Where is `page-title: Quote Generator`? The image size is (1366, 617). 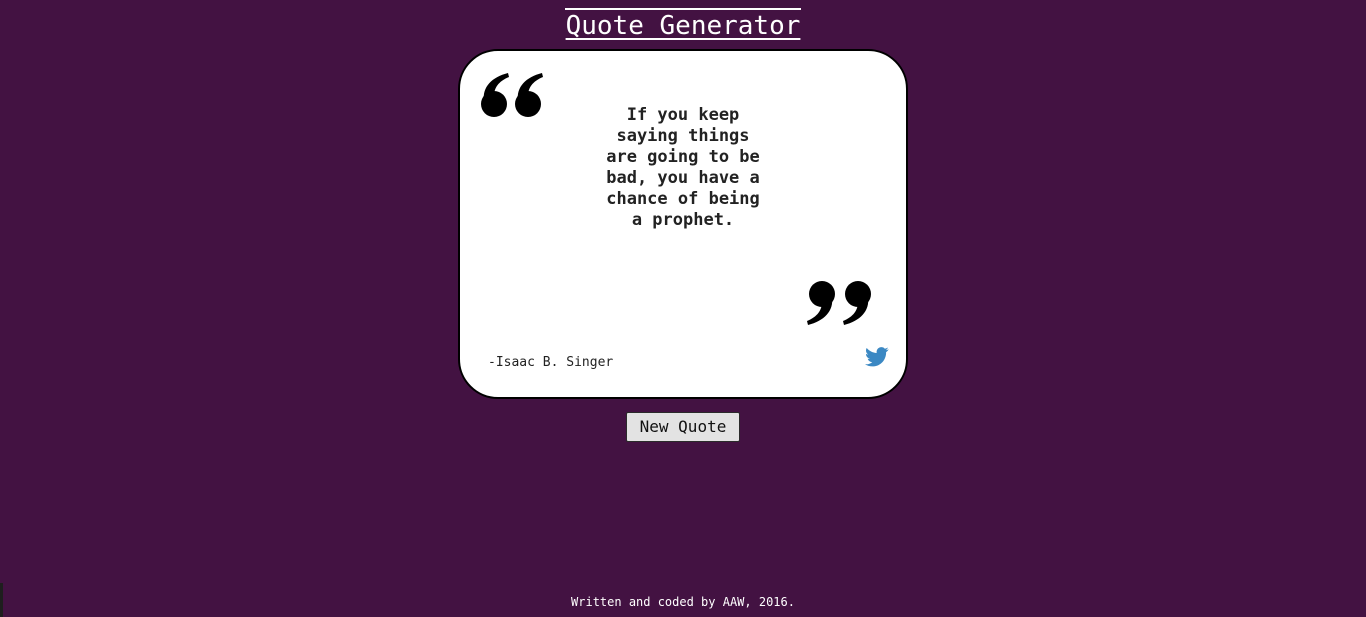 page-title: Quote Generator is located at coordinates (683, 25).